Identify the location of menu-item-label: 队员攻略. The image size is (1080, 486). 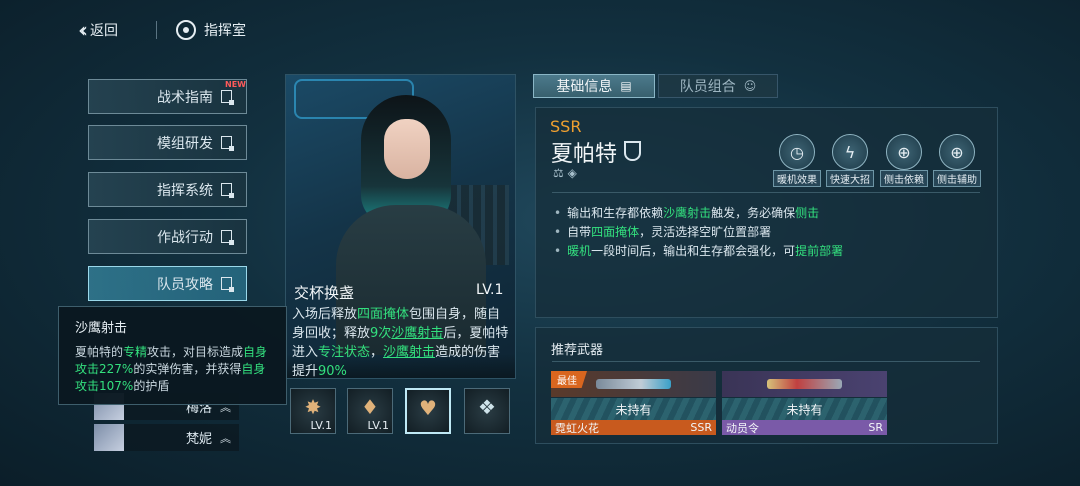
(185, 284).